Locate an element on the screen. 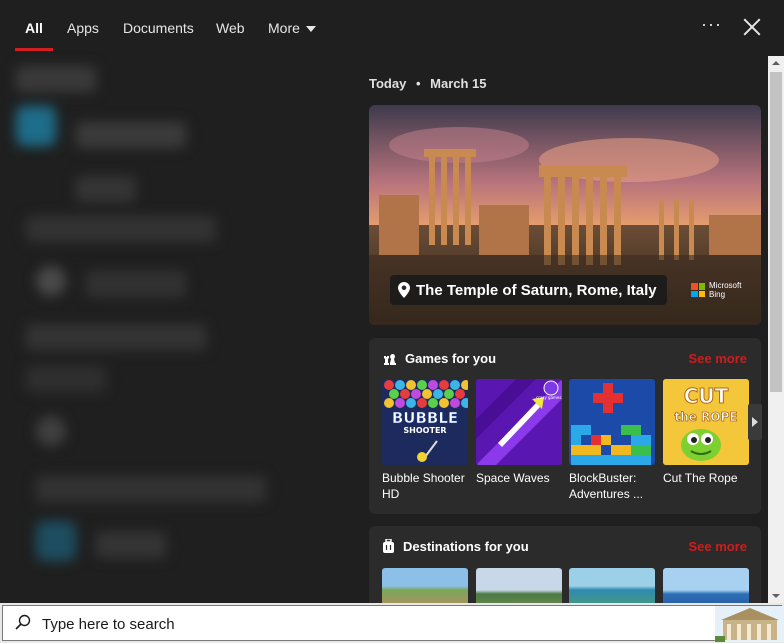  space-waves-art: crazy games is located at coordinates (519, 422).